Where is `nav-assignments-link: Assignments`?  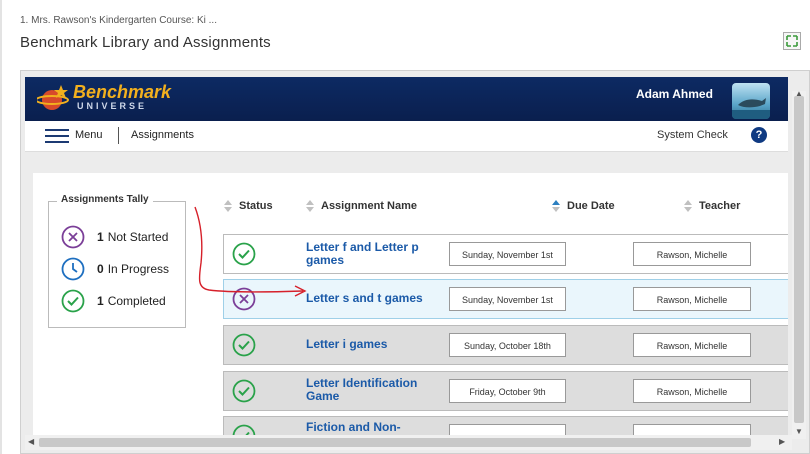 nav-assignments-link: Assignments is located at coordinates (162, 135).